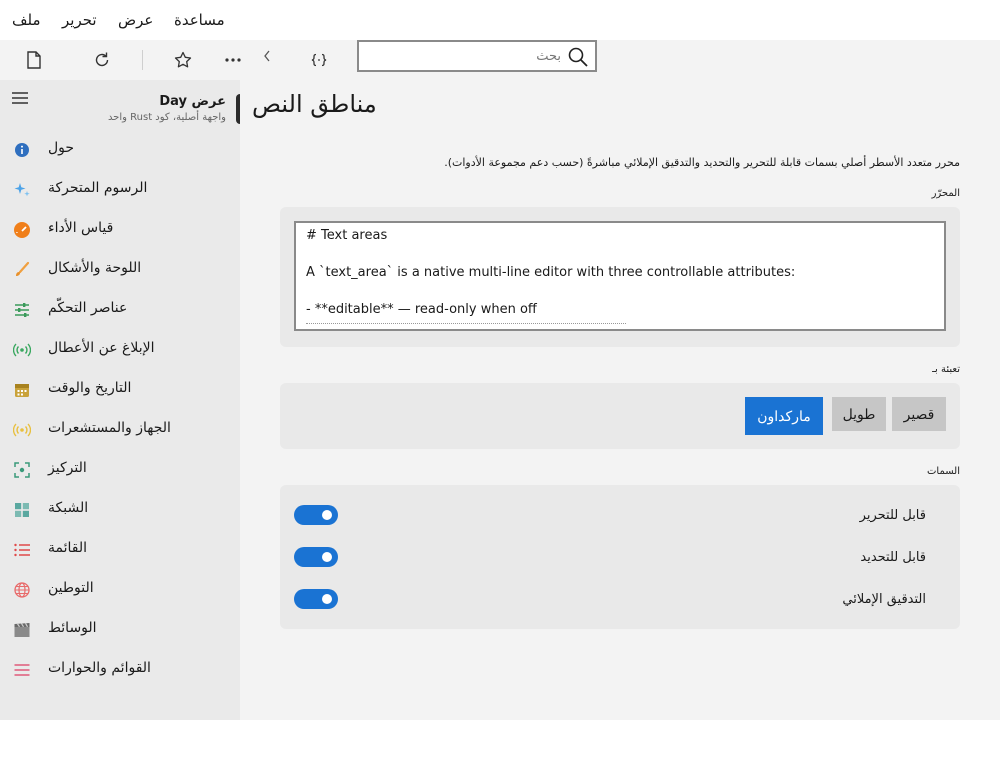 The width and height of the screenshot is (1000, 776). What do you see at coordinates (463, 56) in the screenshot?
I see `search-input` at bounding box center [463, 56].